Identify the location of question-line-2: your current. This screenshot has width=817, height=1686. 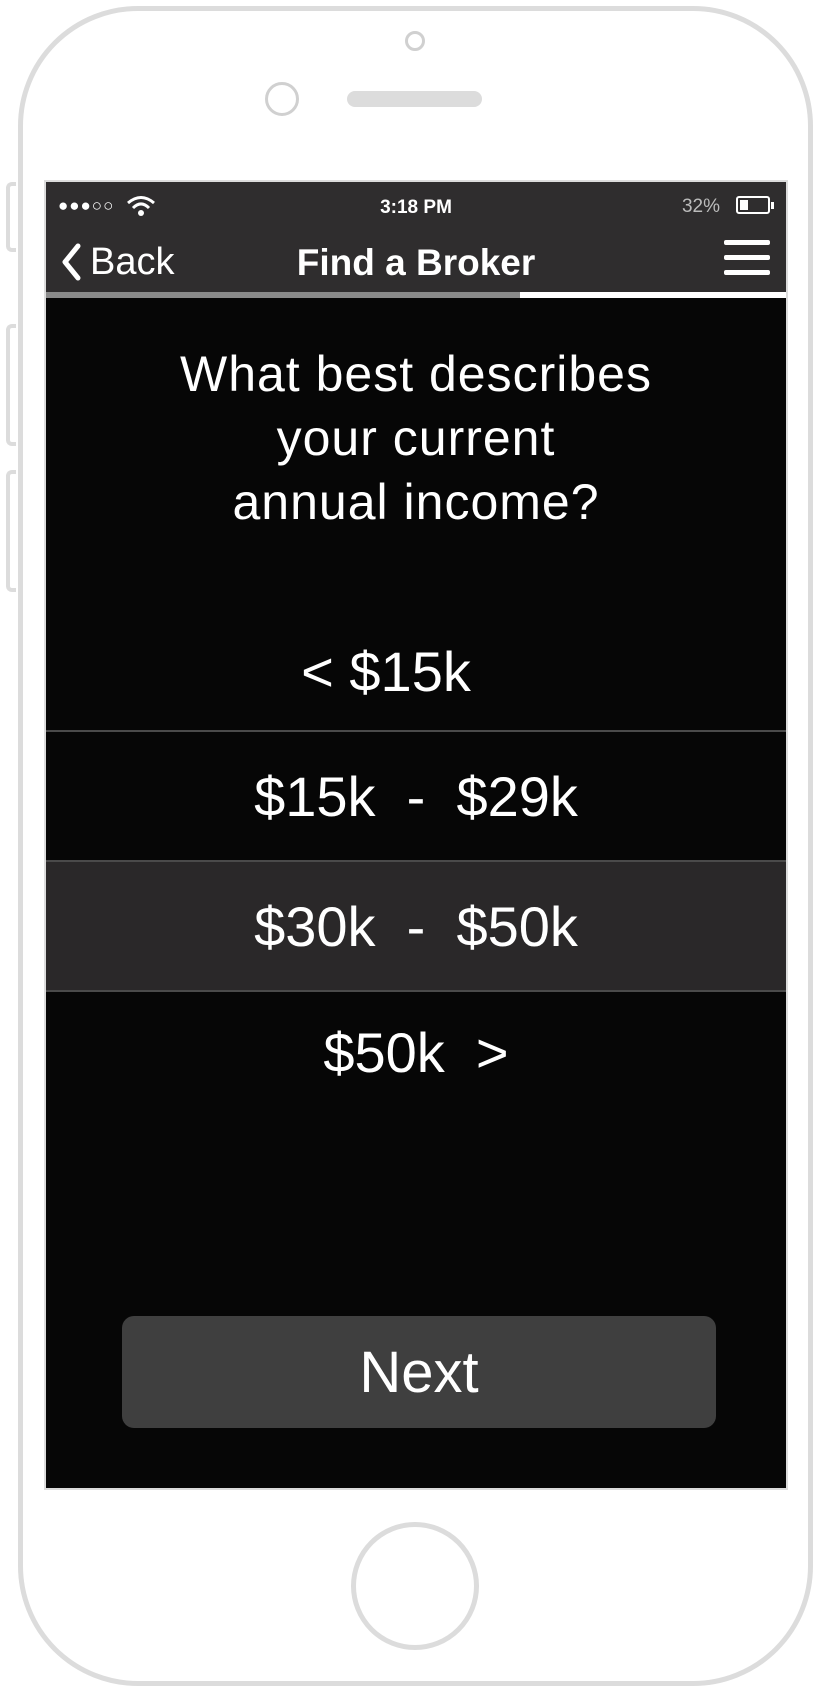
(416, 438).